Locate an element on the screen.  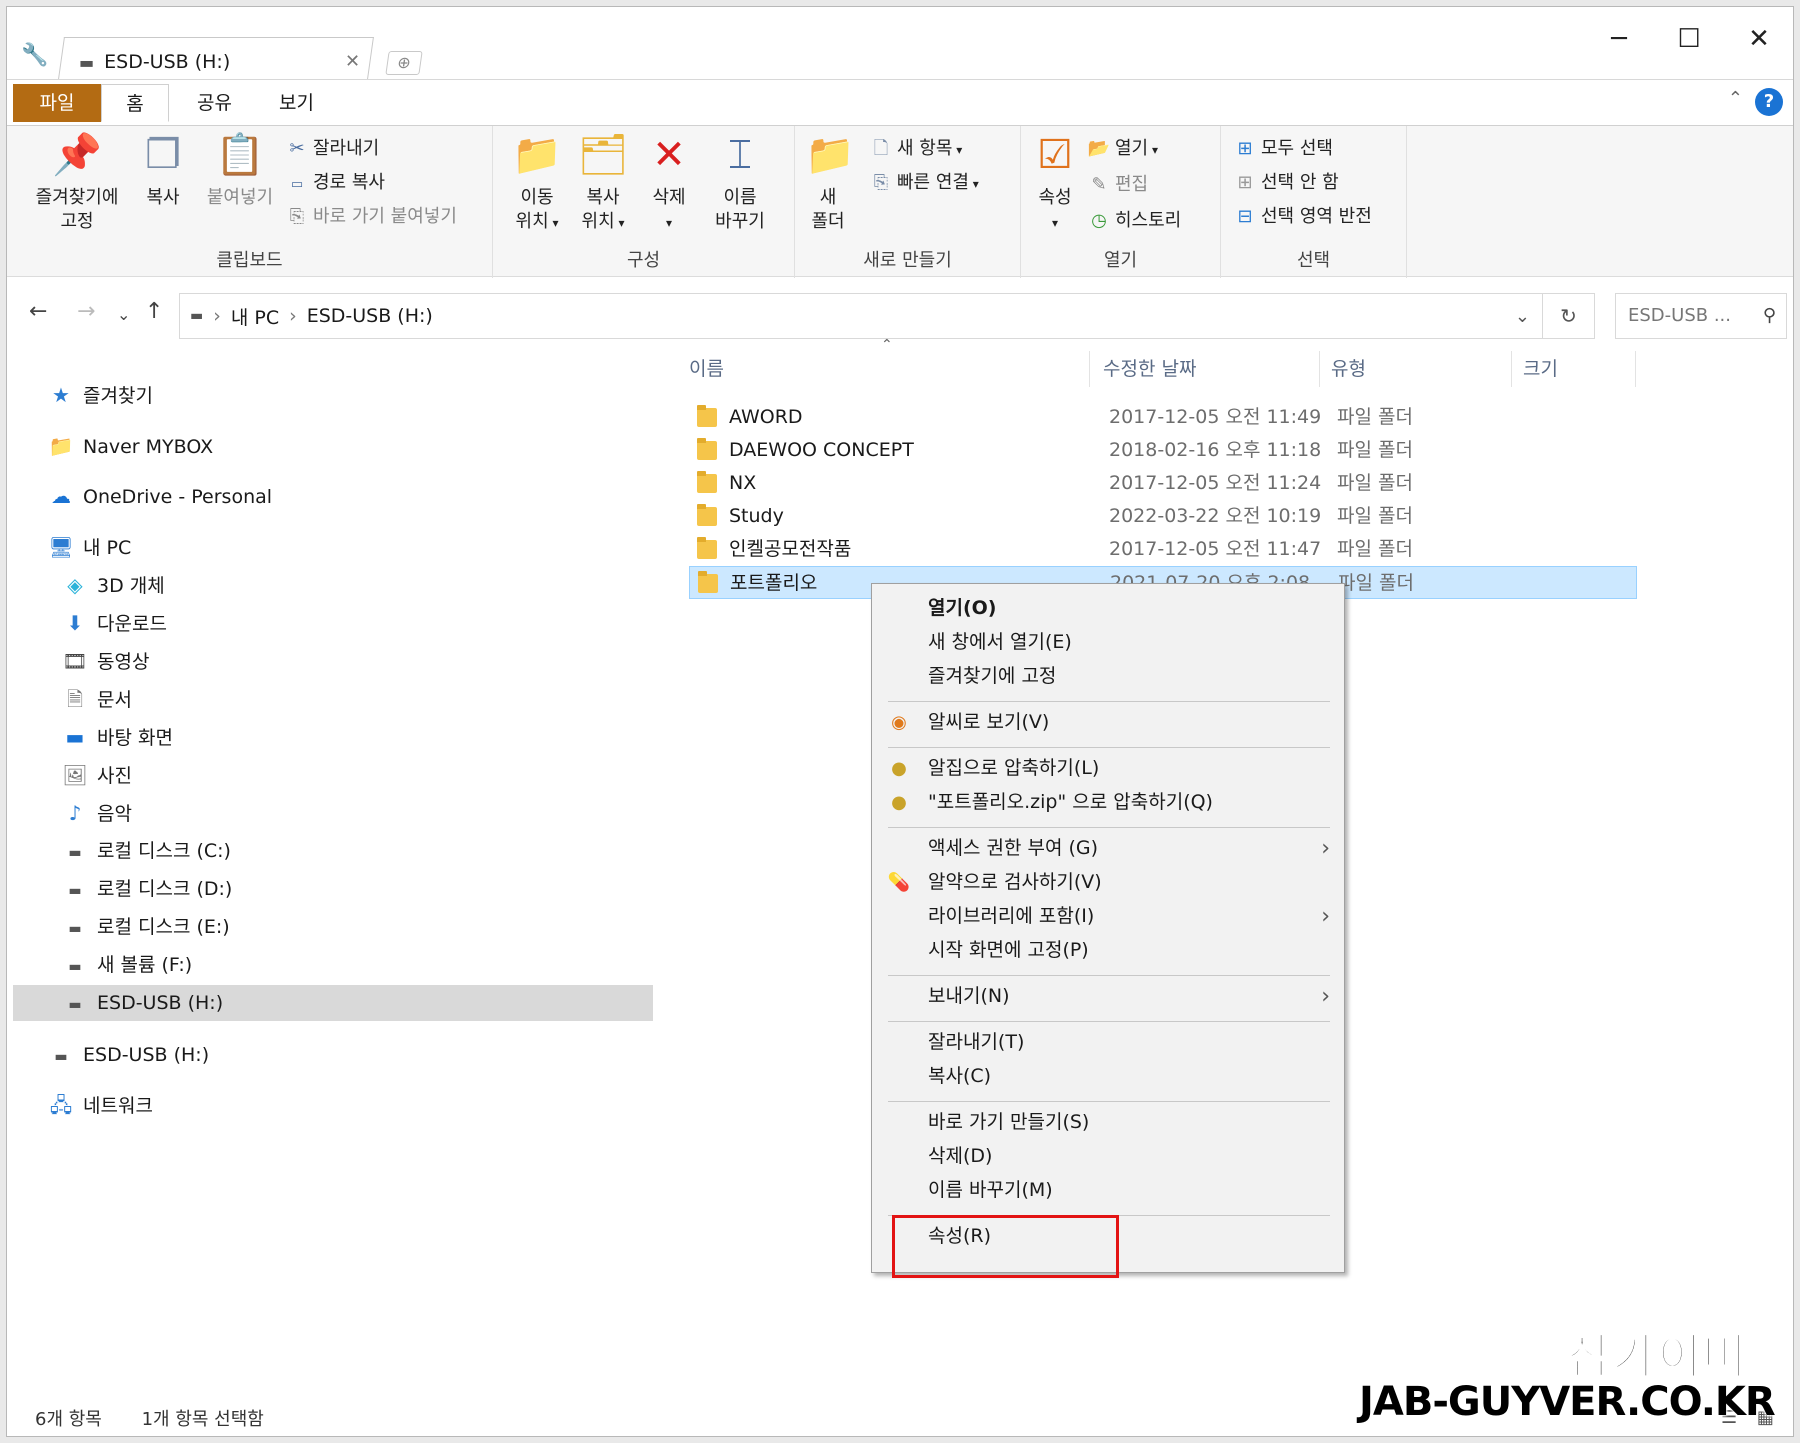
menu-send-to: 보내기(N) › is located at coordinates (1108, 996).